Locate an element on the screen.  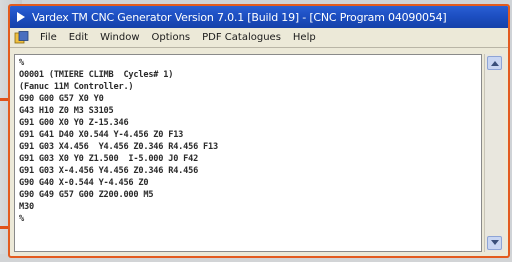
code-line: O0001 (TMIERE CLIMB Cycles# 1) is located at coordinates (96, 75).